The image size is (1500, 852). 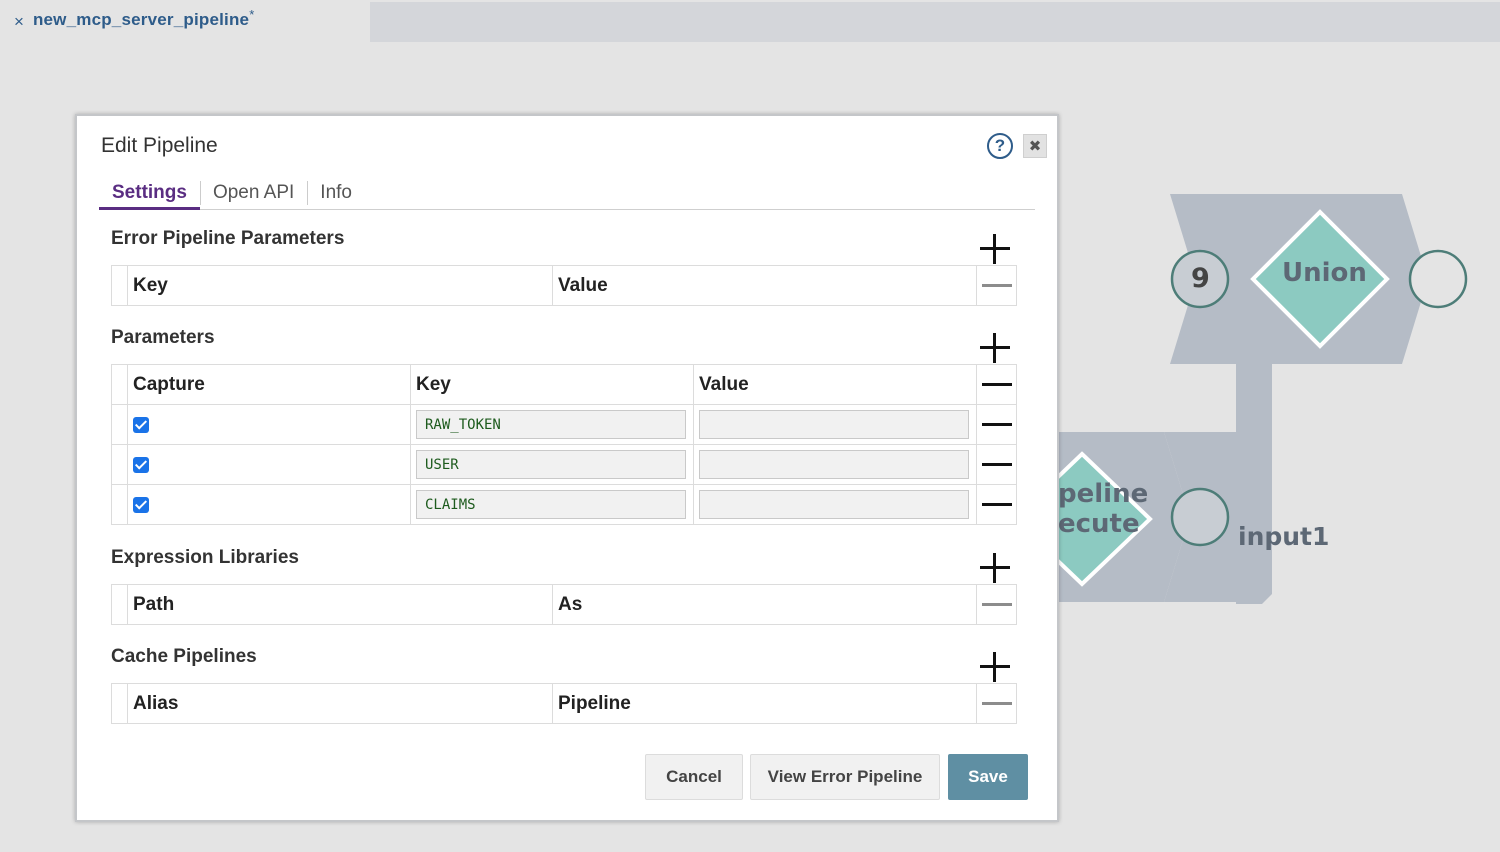 What do you see at coordinates (1254, 482) in the screenshot?
I see `snap-connector` at bounding box center [1254, 482].